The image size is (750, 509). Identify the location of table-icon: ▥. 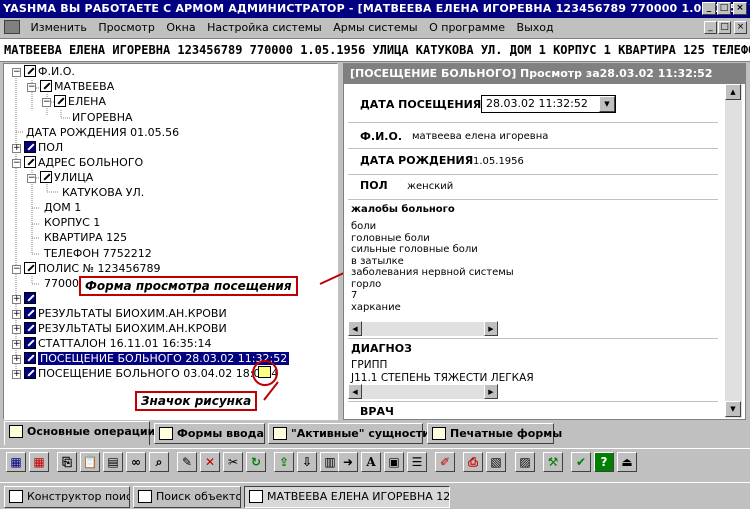
(330, 462).